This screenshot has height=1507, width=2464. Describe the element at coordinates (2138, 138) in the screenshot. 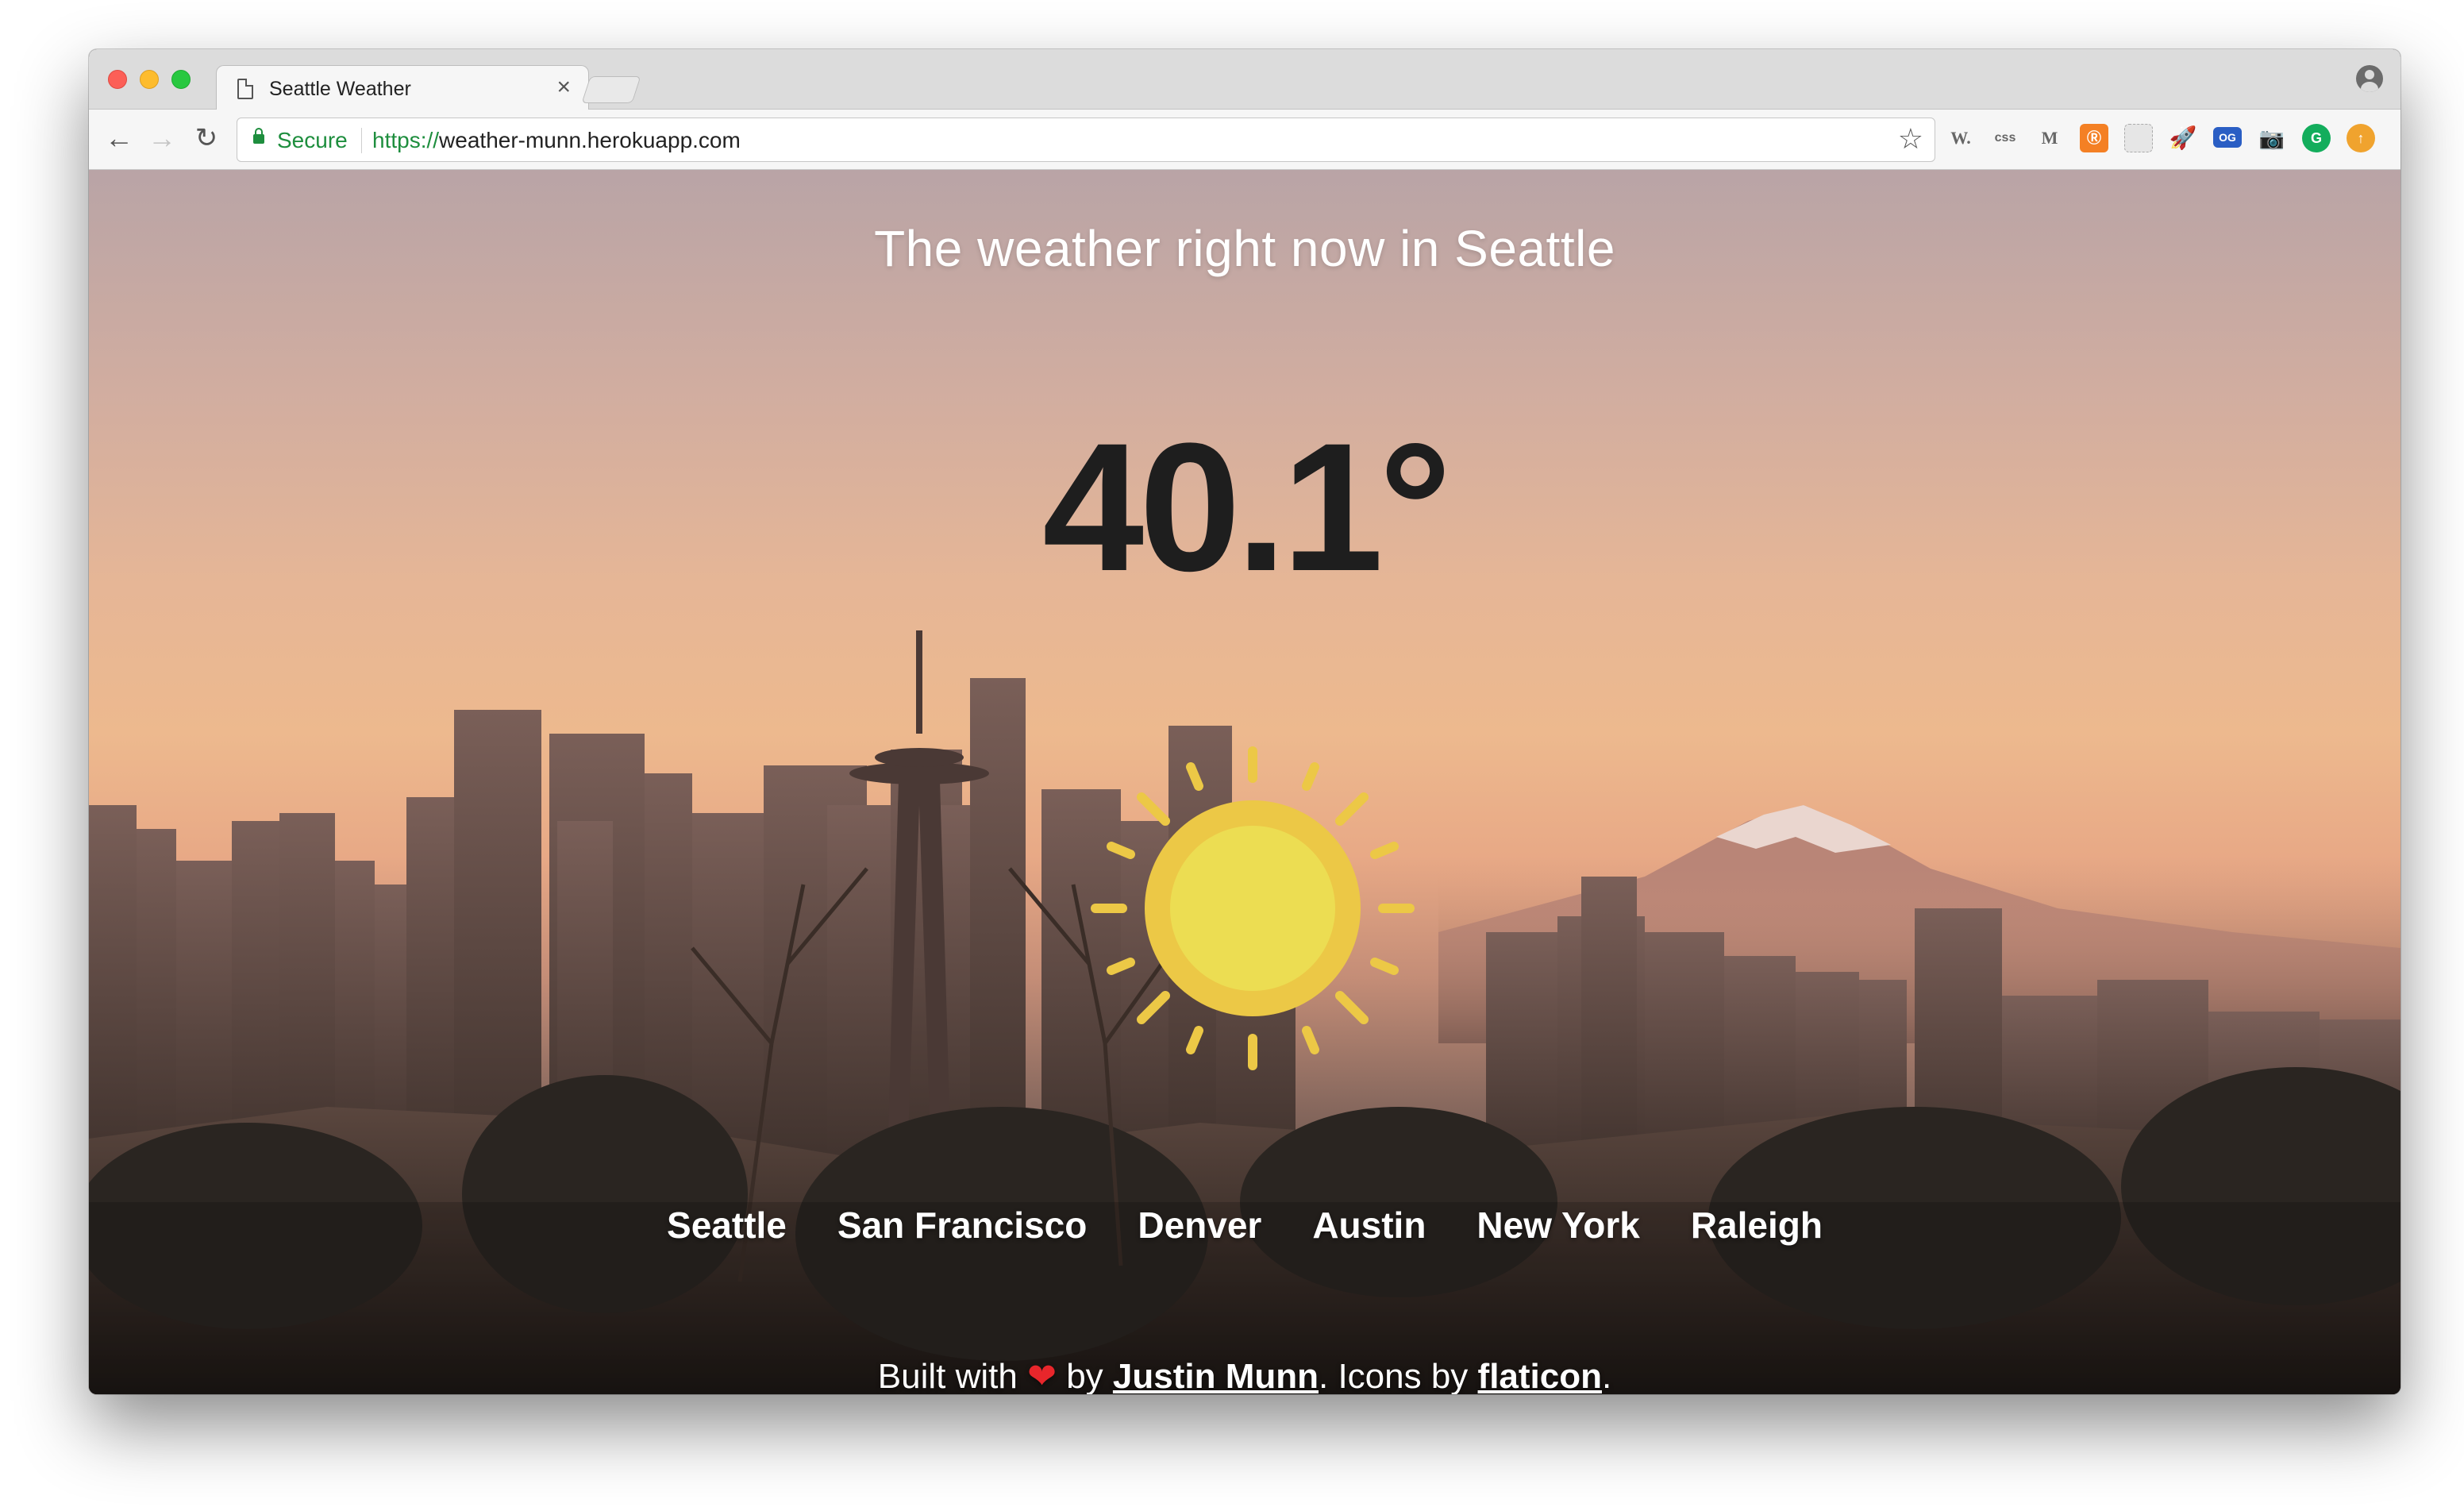

I see `extension-grid-icon` at that location.